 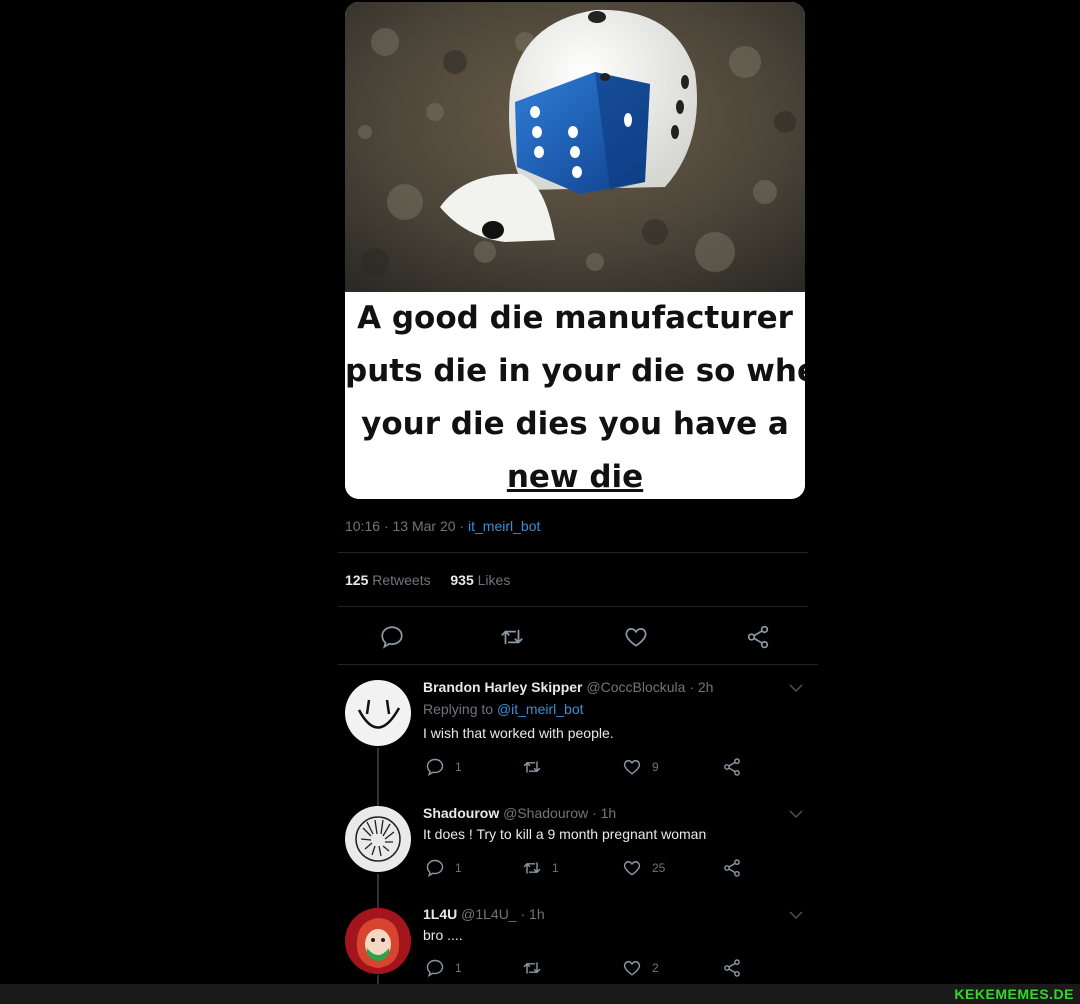 I want to click on reply-like-action: 9, so click(x=640, y=767).